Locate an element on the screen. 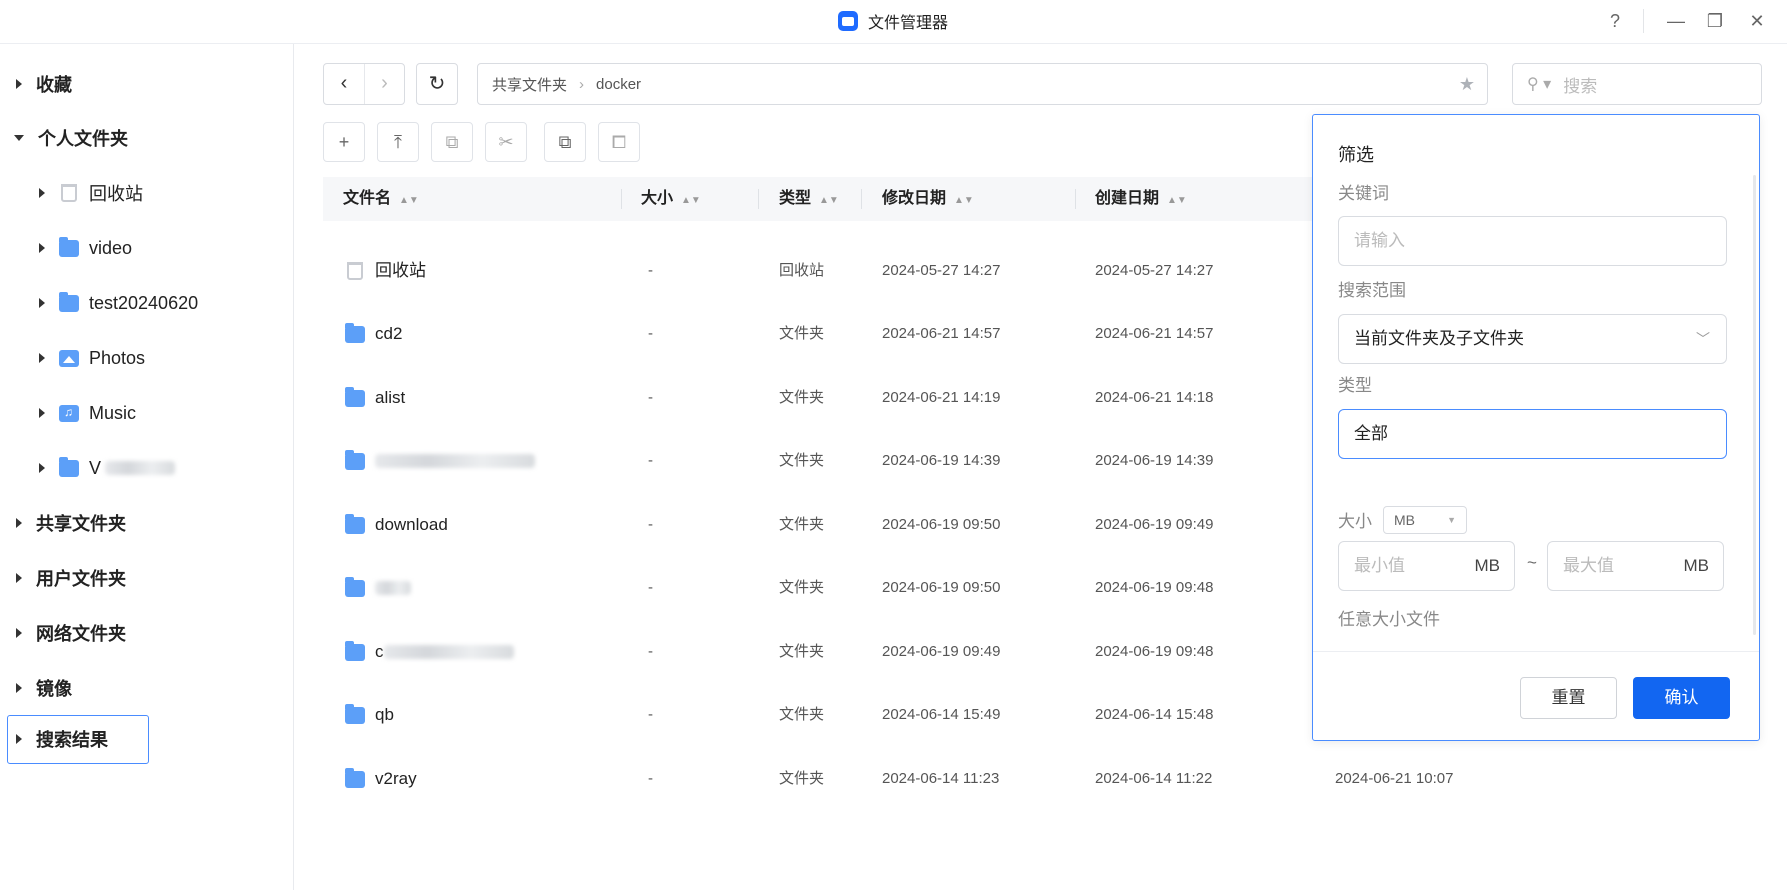  sidebar-item-search-results: 搜索结果 is located at coordinates (62, 739).